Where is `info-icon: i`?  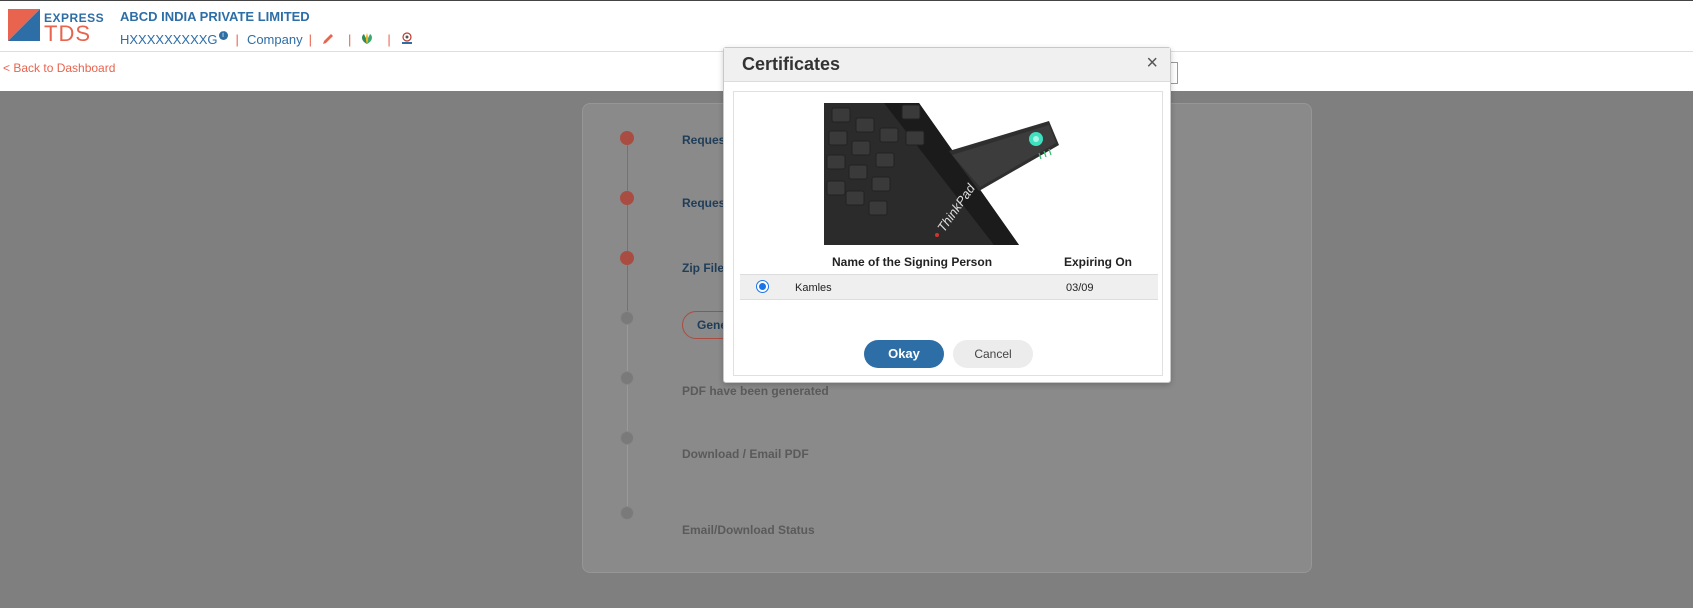
info-icon: i is located at coordinates (223, 35).